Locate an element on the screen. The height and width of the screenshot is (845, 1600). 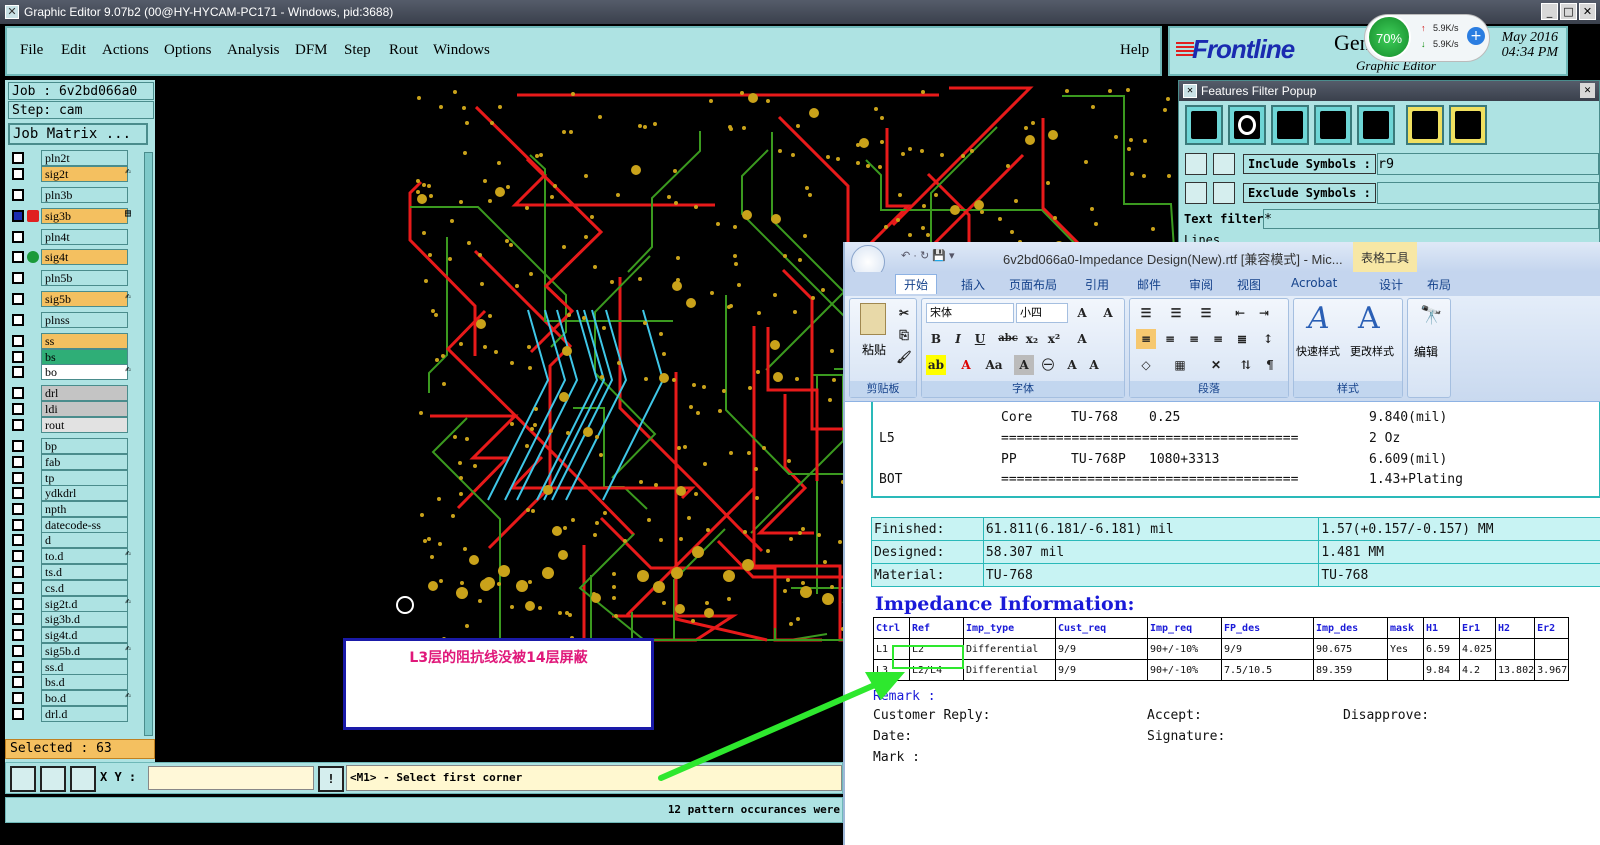
layer-name: to.d is located at coordinates (84, 556).